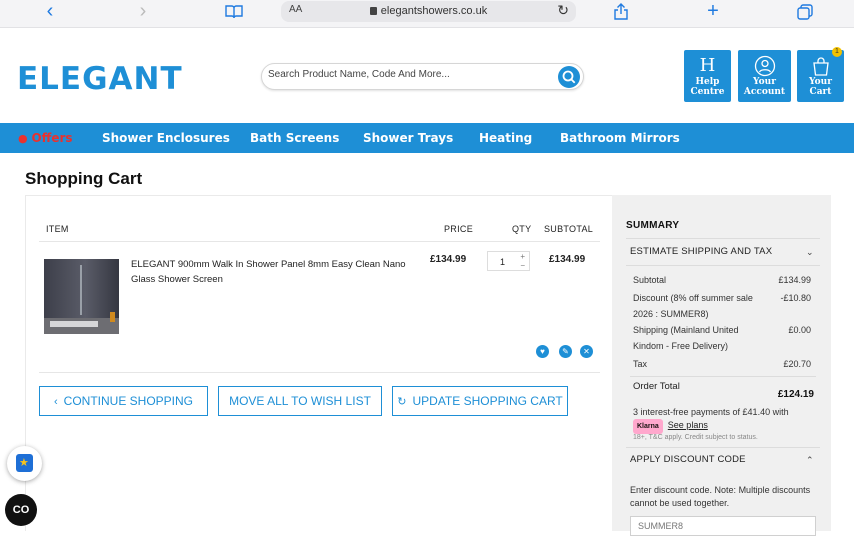 Image resolution: width=854 pixels, height=536 pixels. Describe the element at coordinates (434, 11) in the screenshot. I see `url-text: elegantshowers.co.uk` at that location.